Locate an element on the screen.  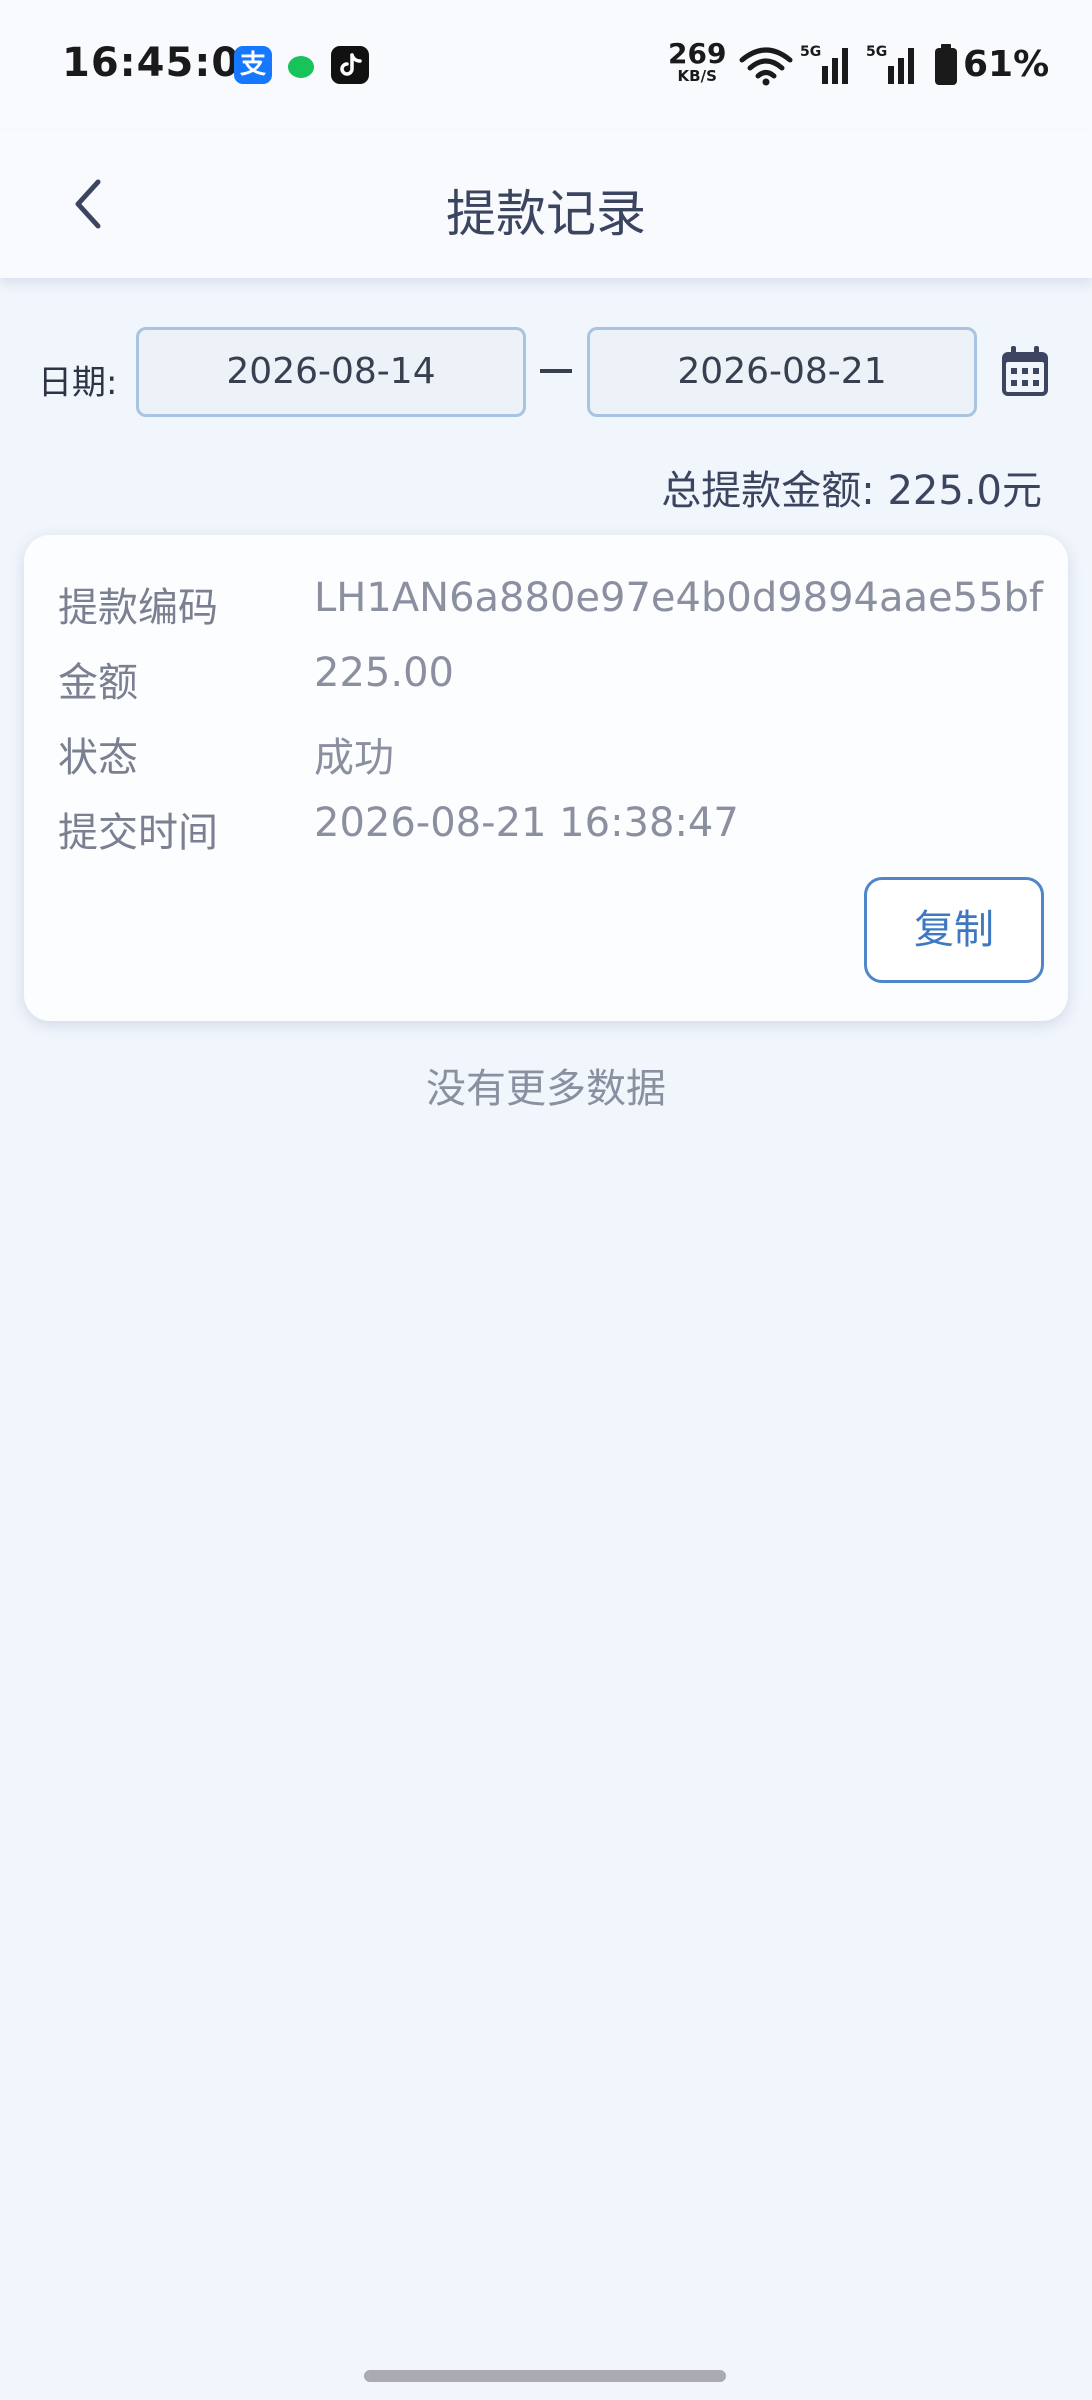
tiktok-icon is located at coordinates (350, 65).